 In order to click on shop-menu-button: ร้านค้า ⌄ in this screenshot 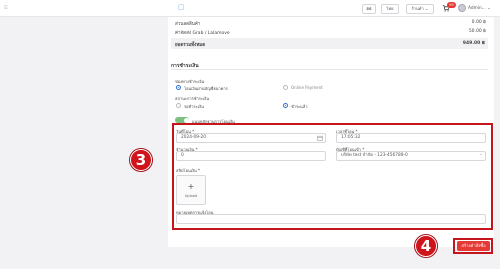, I will do `click(420, 9)`.